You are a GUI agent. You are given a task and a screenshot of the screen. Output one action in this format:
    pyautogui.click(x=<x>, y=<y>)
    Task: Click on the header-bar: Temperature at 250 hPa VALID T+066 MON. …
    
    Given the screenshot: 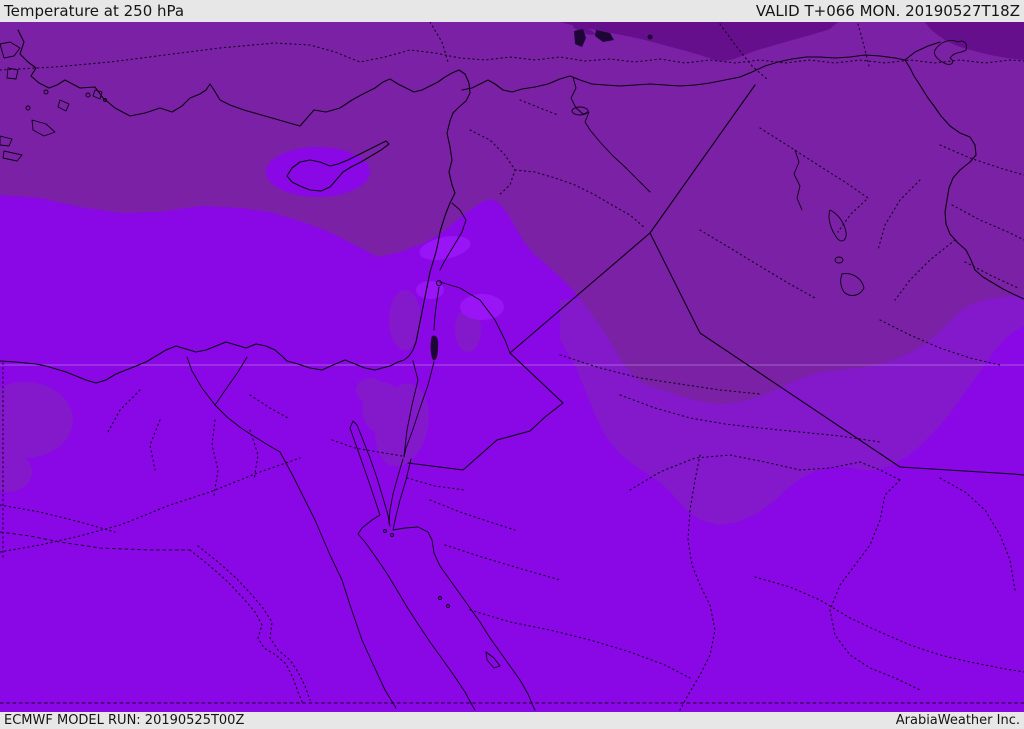 What is the action you would take?
    pyautogui.click(x=512, y=11)
    